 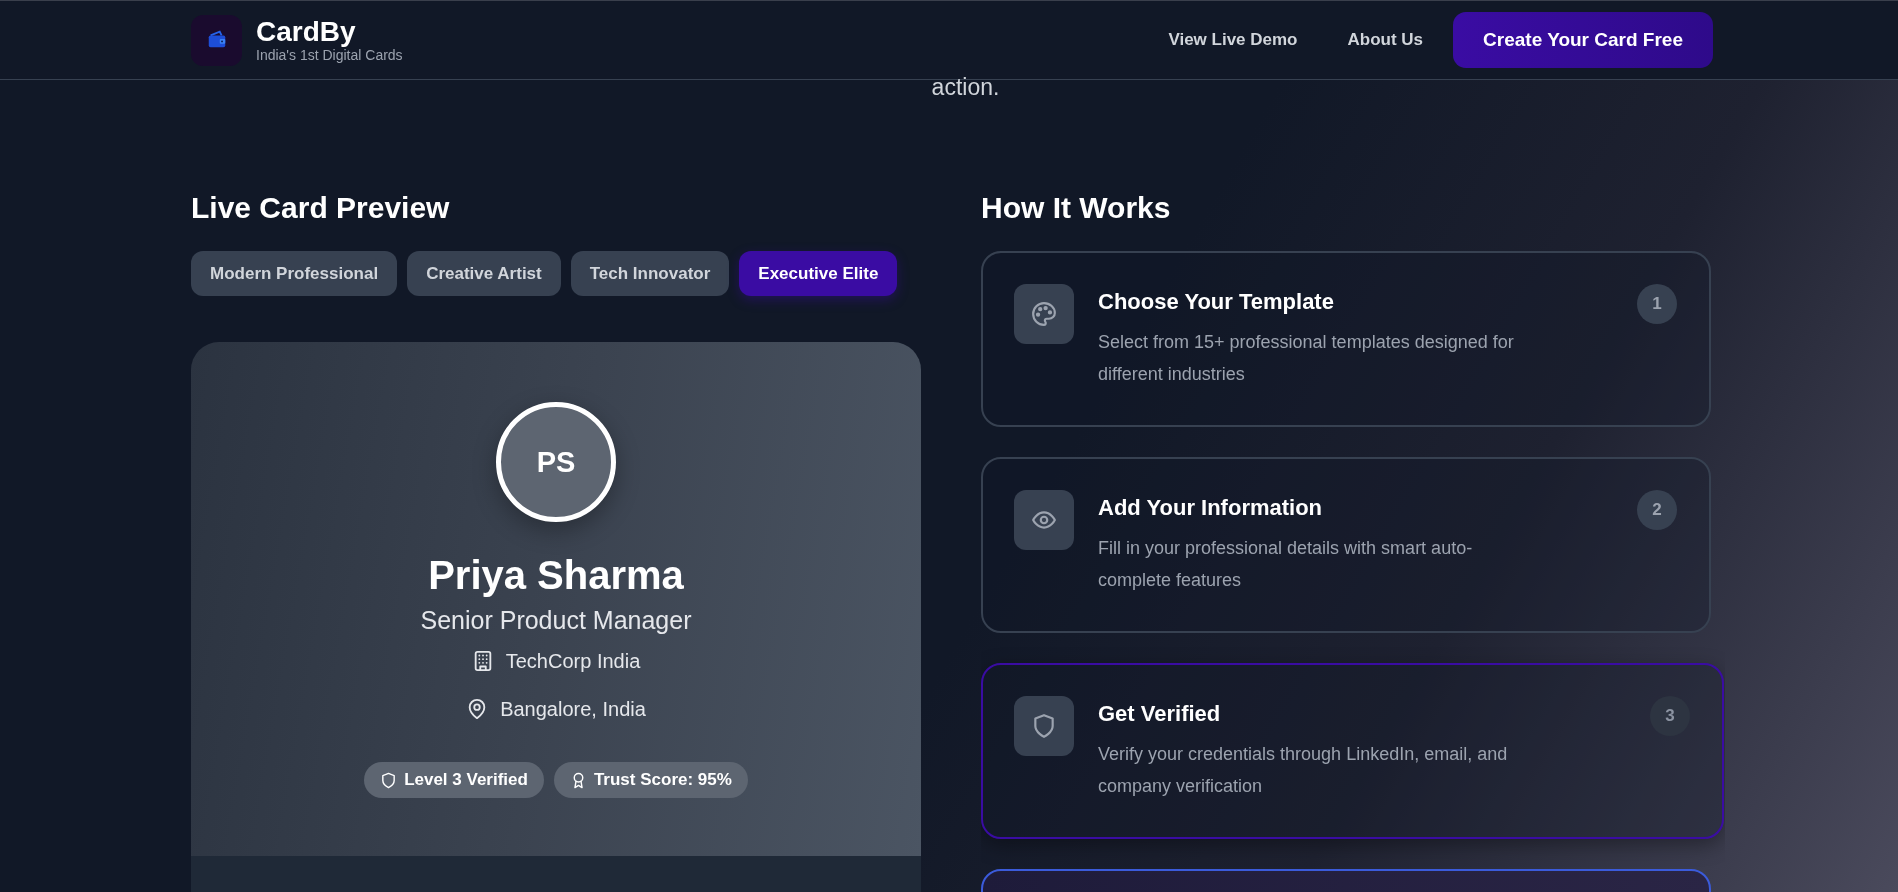 What do you see at coordinates (321, 208) in the screenshot?
I see `section-heading: Live Card Preview` at bounding box center [321, 208].